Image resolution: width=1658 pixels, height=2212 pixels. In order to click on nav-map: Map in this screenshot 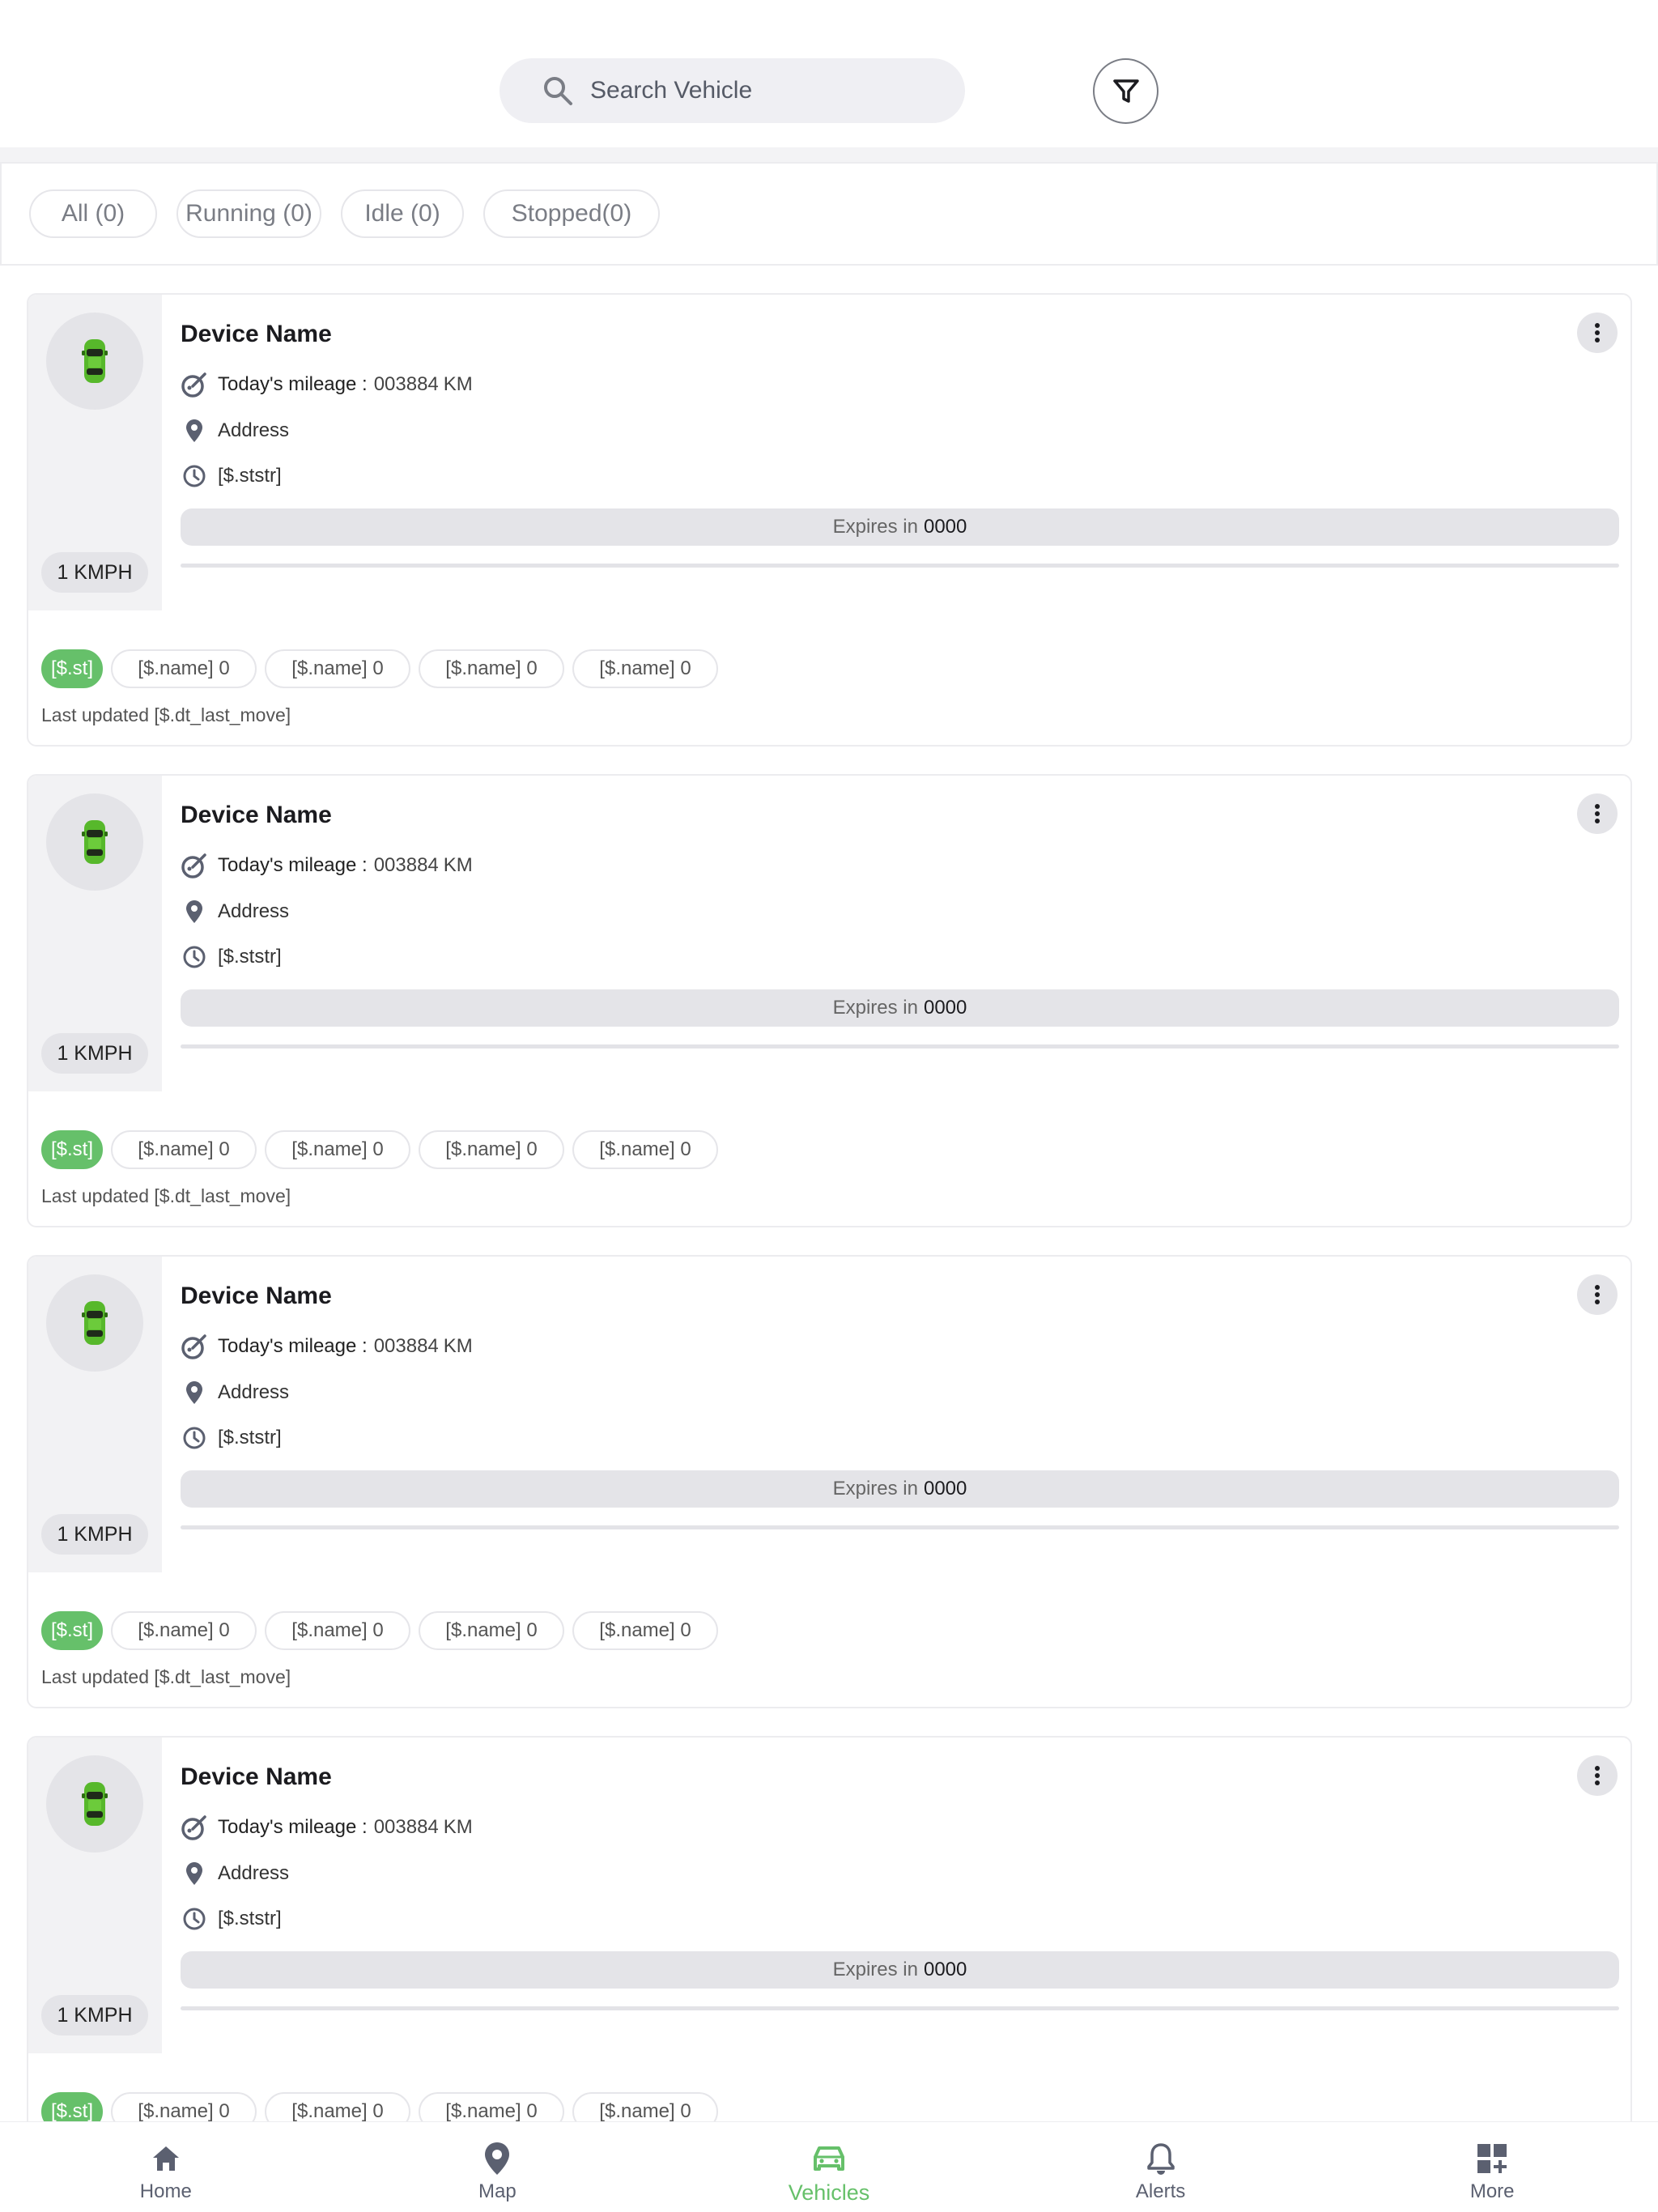, I will do `click(498, 2167)`.